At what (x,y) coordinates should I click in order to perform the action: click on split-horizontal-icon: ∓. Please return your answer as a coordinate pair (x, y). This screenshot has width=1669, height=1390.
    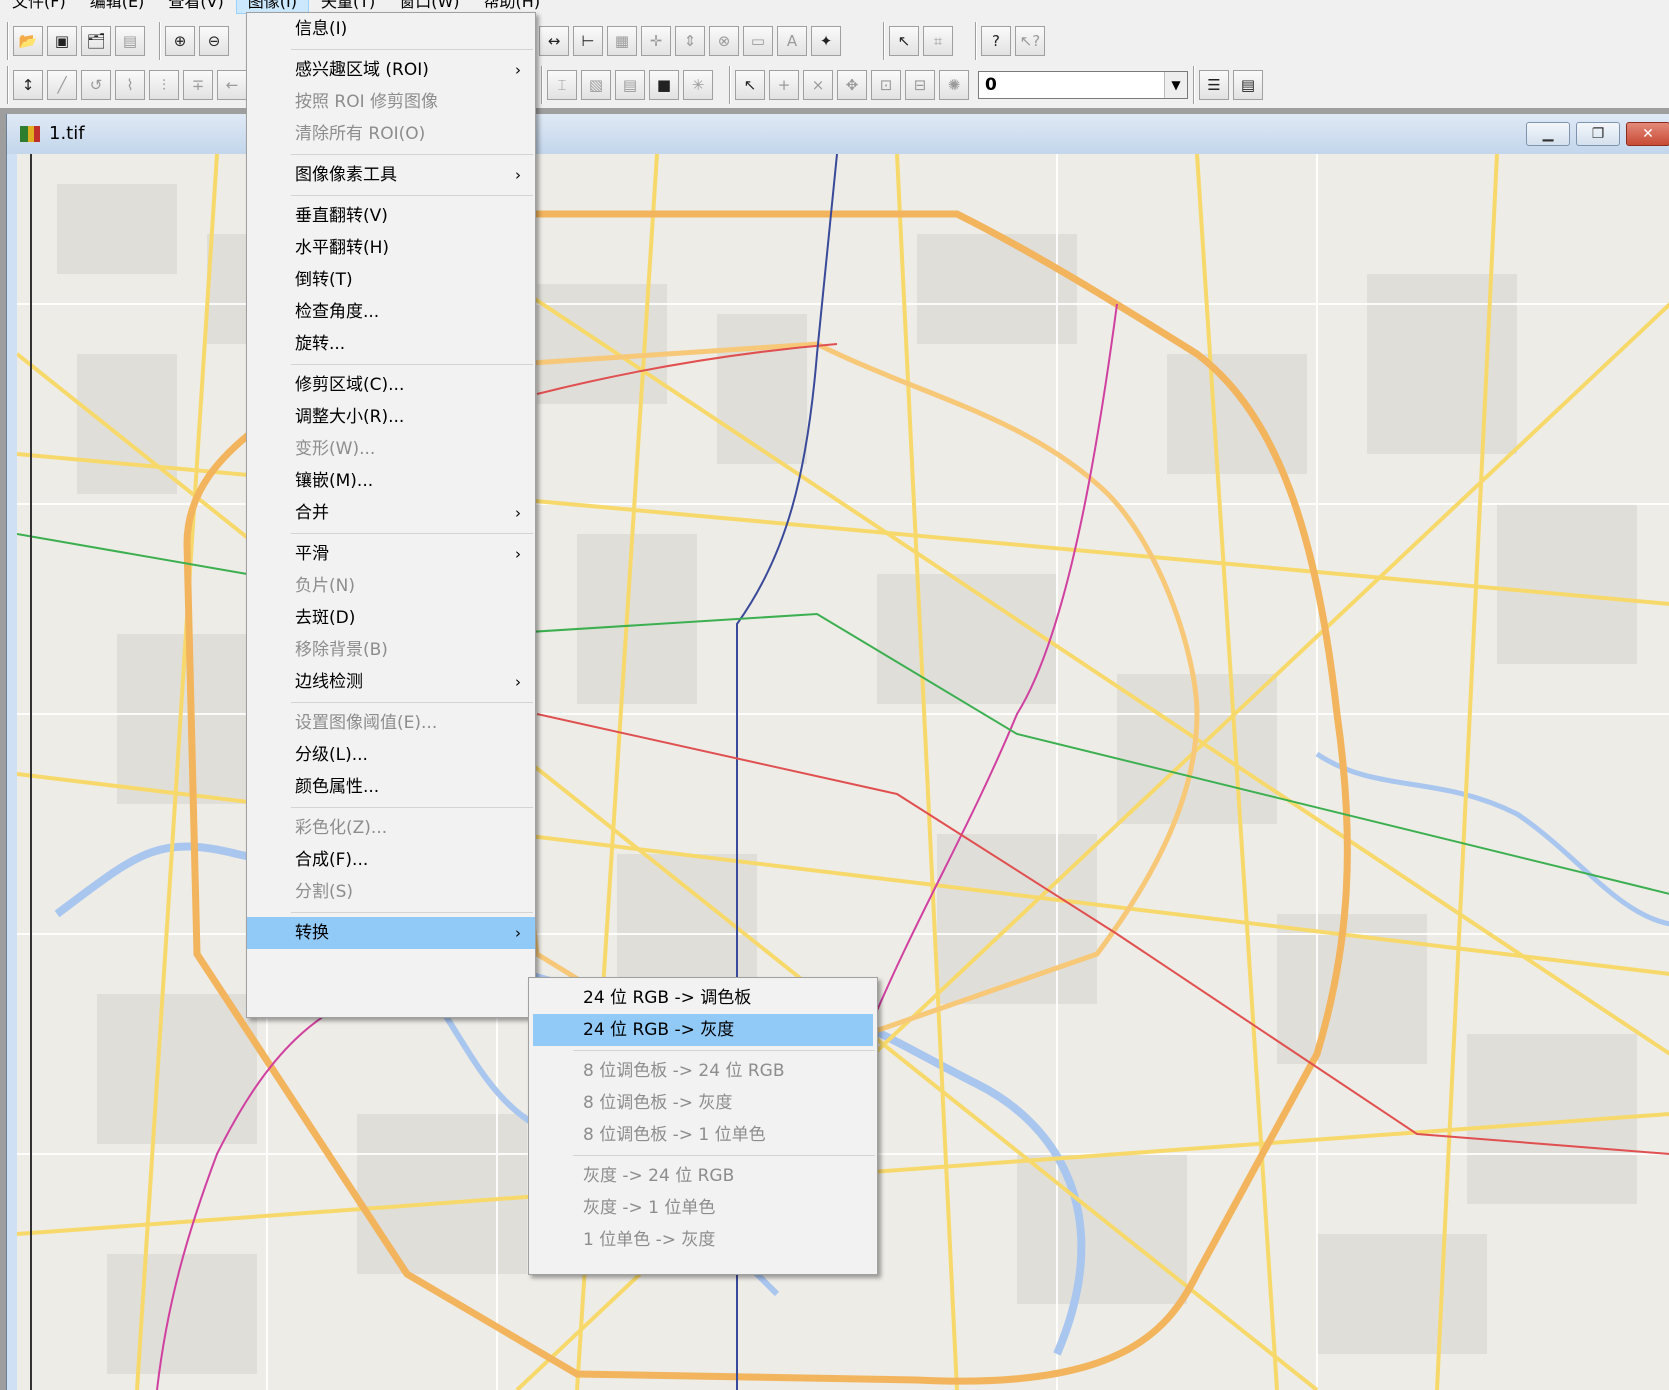
    Looking at the image, I should click on (198, 85).